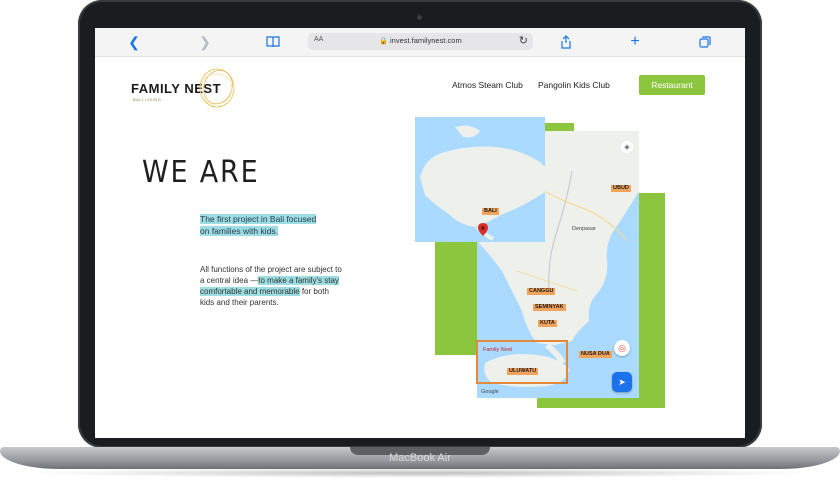 The image size is (840, 482). What do you see at coordinates (498, 350) in the screenshot?
I see `map-text-family-nest: Family Nest` at bounding box center [498, 350].